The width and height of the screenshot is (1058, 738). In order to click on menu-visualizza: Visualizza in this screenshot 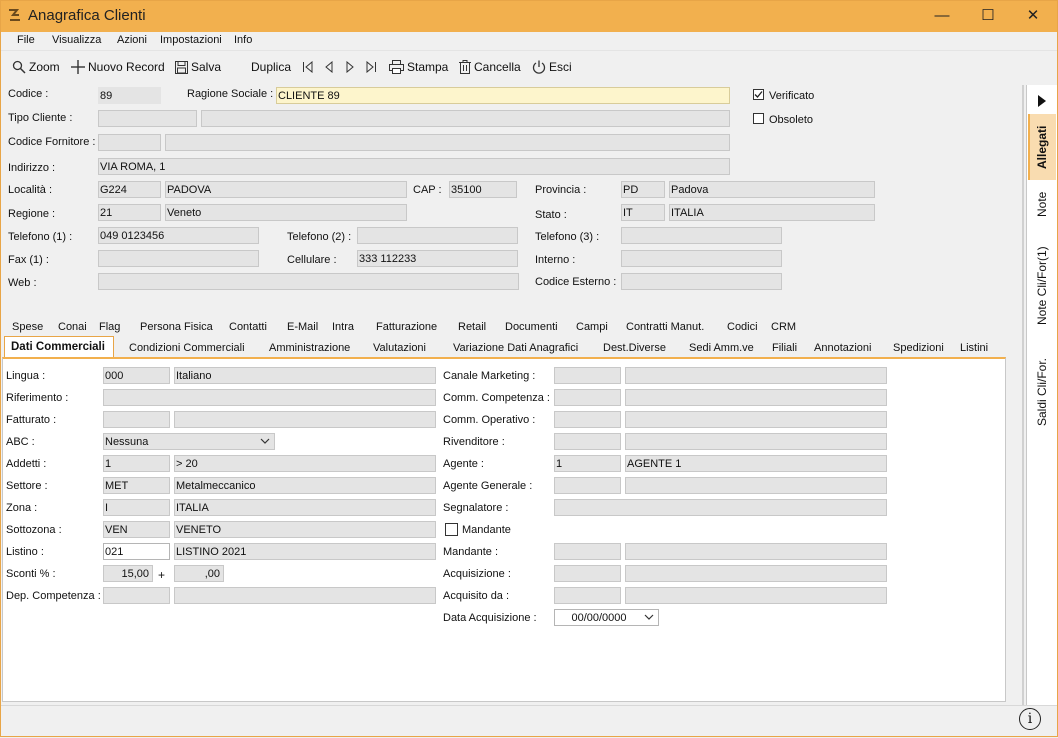, I will do `click(76, 40)`.